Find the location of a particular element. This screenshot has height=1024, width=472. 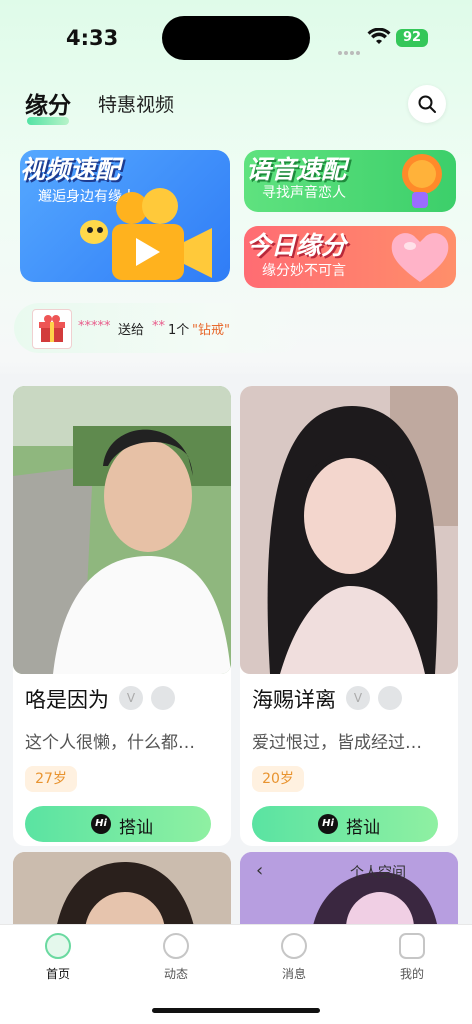

search-icon is located at coordinates (427, 104).